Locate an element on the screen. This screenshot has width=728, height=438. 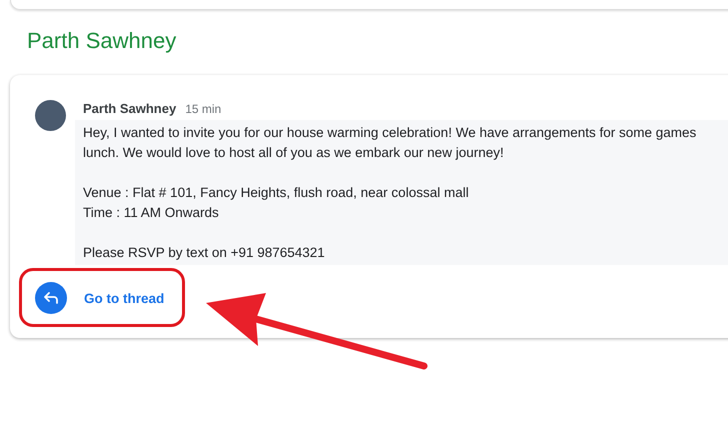
sender-name: Parth Sawhney is located at coordinates (129, 108).